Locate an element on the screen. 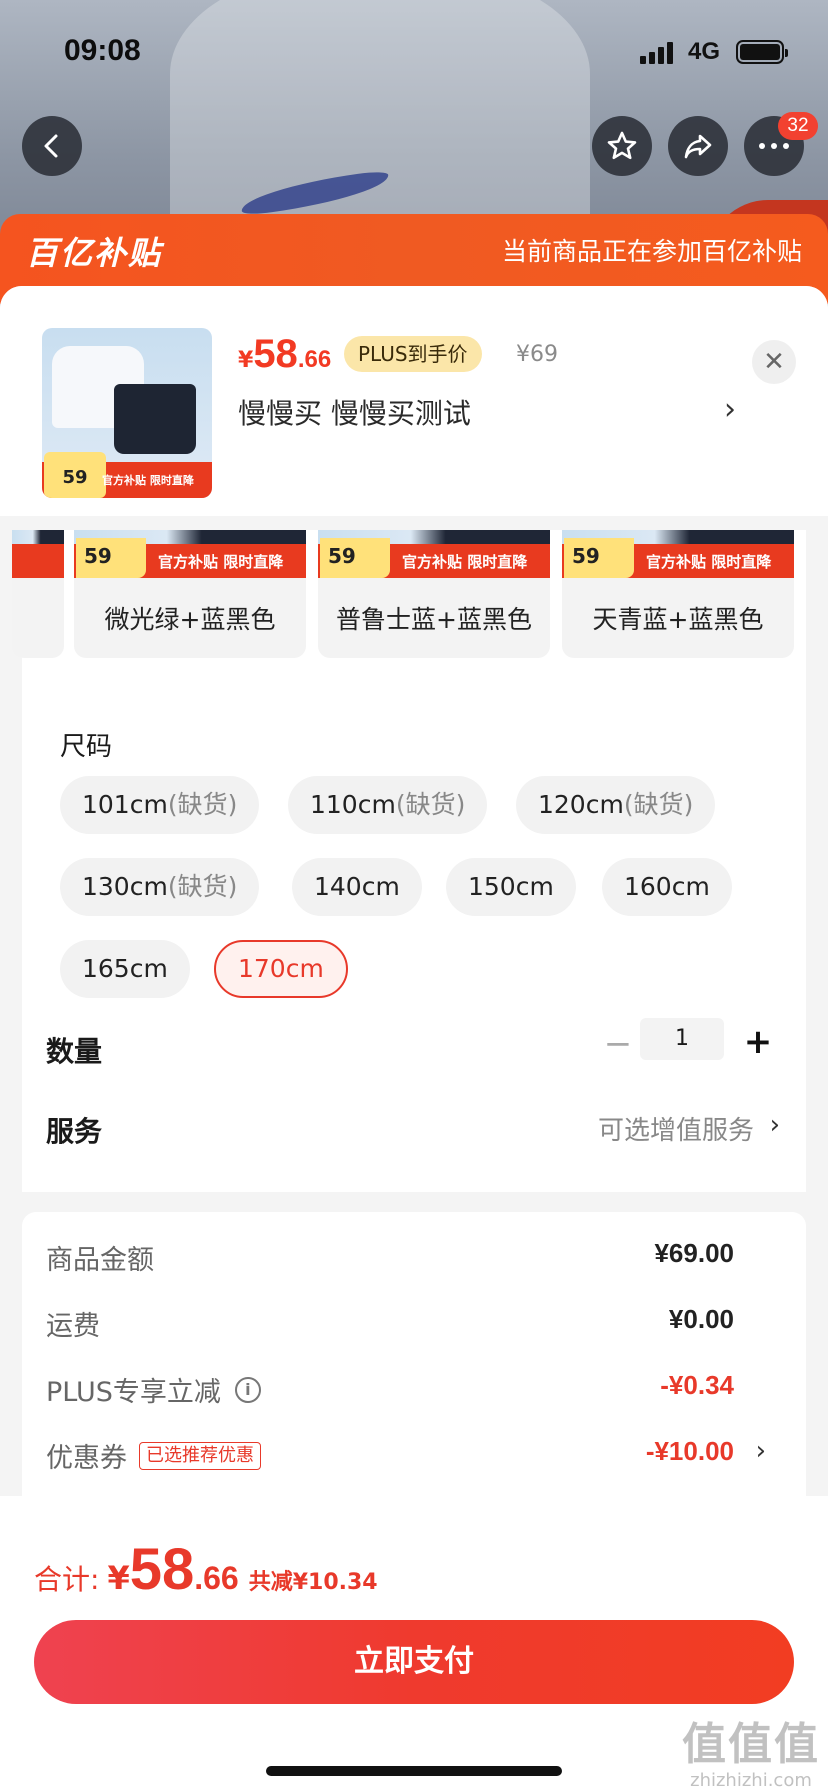  plus-price-tag: PLUS到手价 is located at coordinates (413, 354).